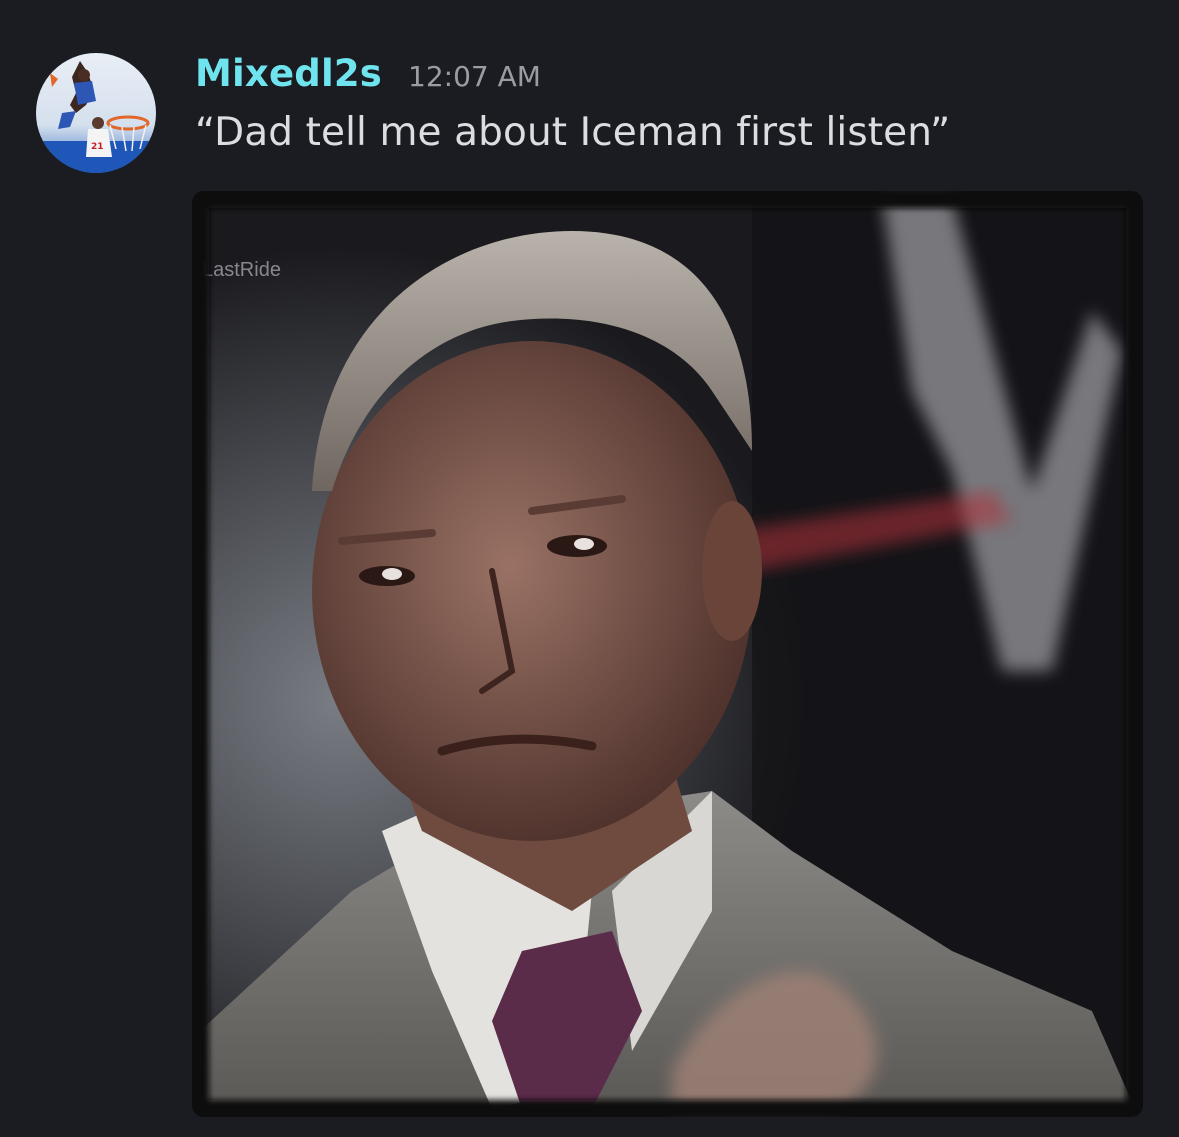  Describe the element at coordinates (97, 147) in the screenshot. I see `svg-text: 21` at that location.